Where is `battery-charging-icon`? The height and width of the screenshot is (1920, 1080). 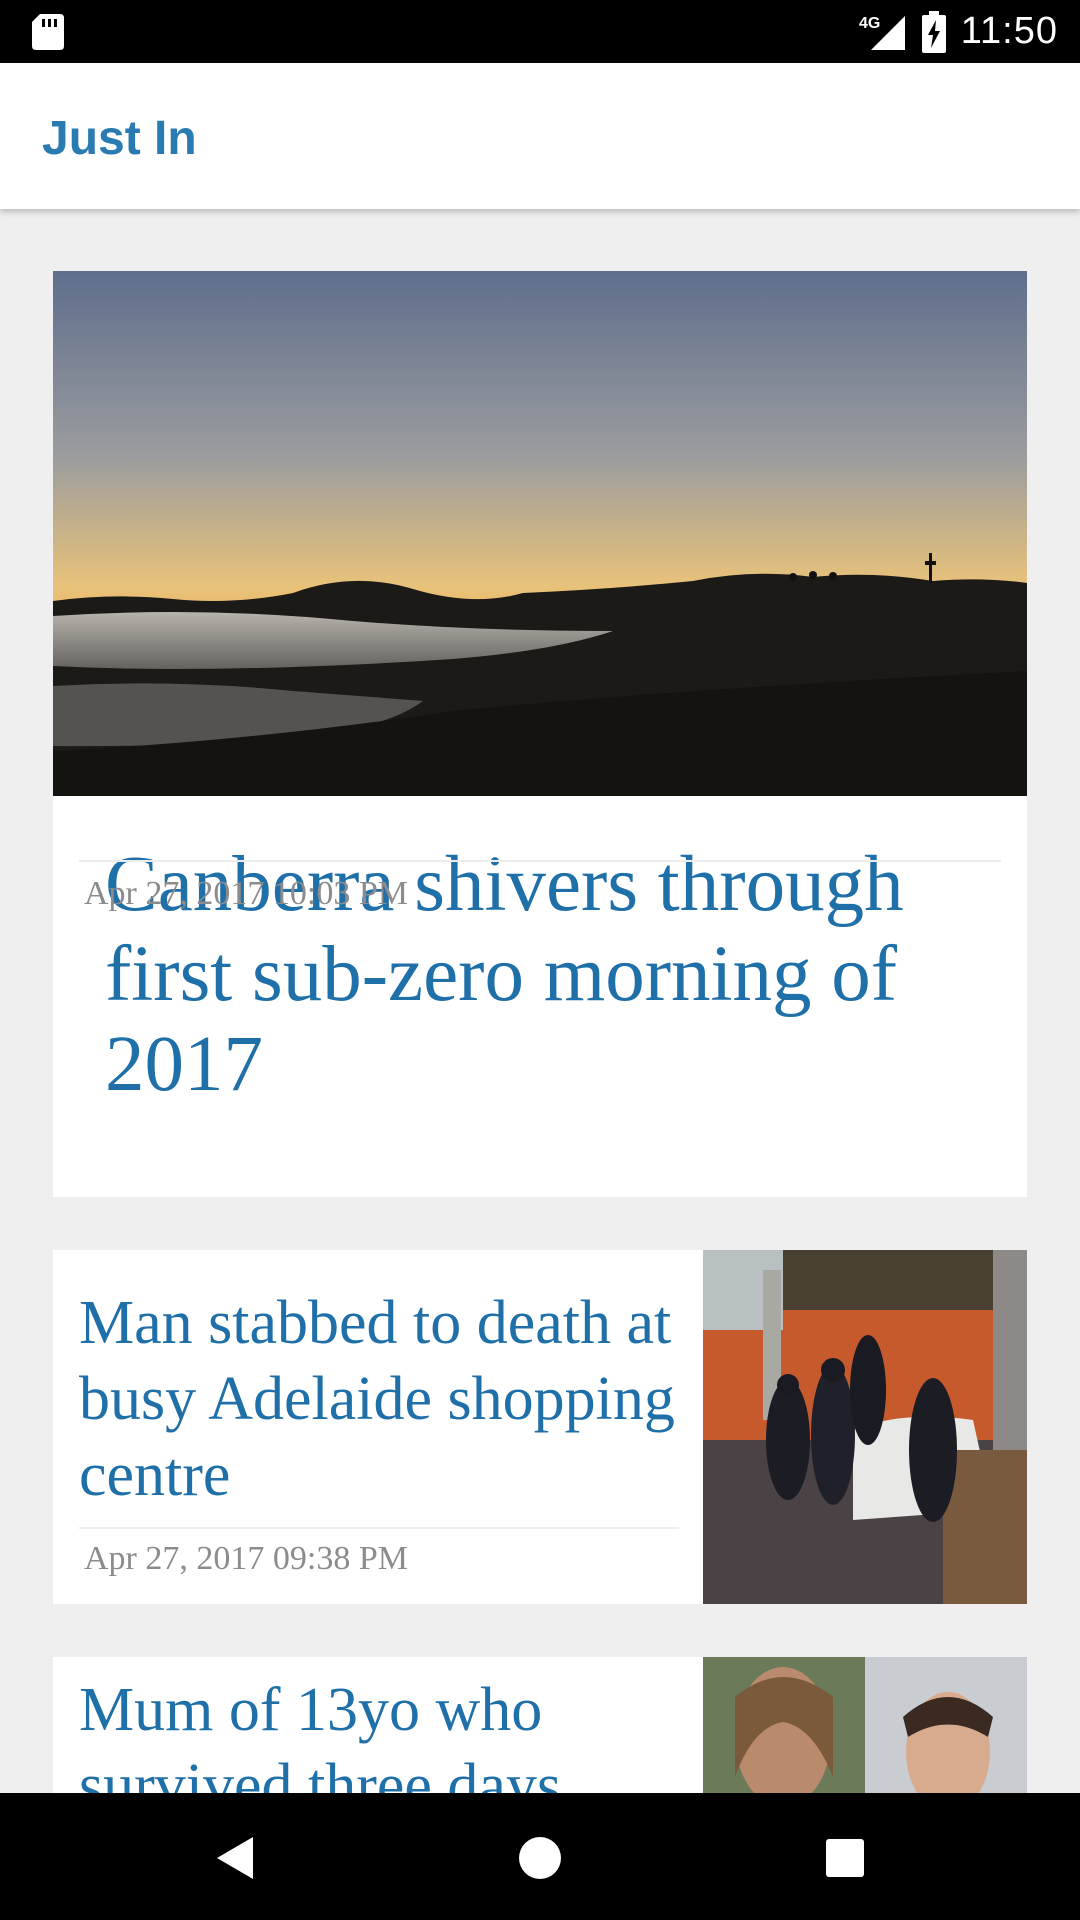 battery-charging-icon is located at coordinates (933, 31).